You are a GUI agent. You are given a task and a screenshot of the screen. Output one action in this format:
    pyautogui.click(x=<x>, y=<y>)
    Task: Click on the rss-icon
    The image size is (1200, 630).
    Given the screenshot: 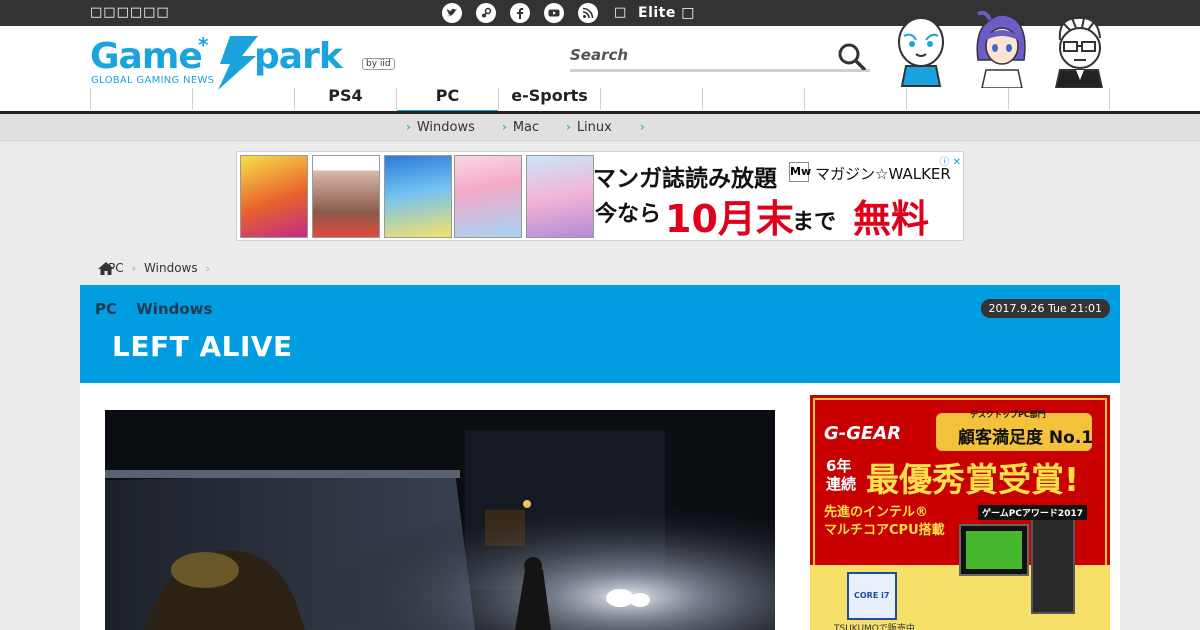 What is the action you would take?
    pyautogui.click(x=588, y=13)
    